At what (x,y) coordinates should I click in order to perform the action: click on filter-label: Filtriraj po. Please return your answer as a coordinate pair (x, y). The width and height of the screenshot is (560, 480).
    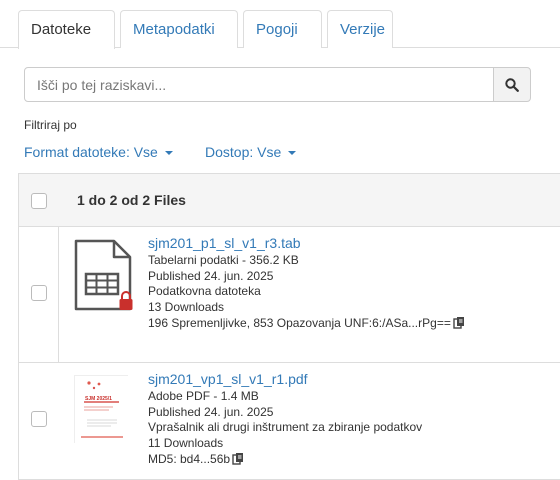
    Looking at the image, I should click on (50, 125).